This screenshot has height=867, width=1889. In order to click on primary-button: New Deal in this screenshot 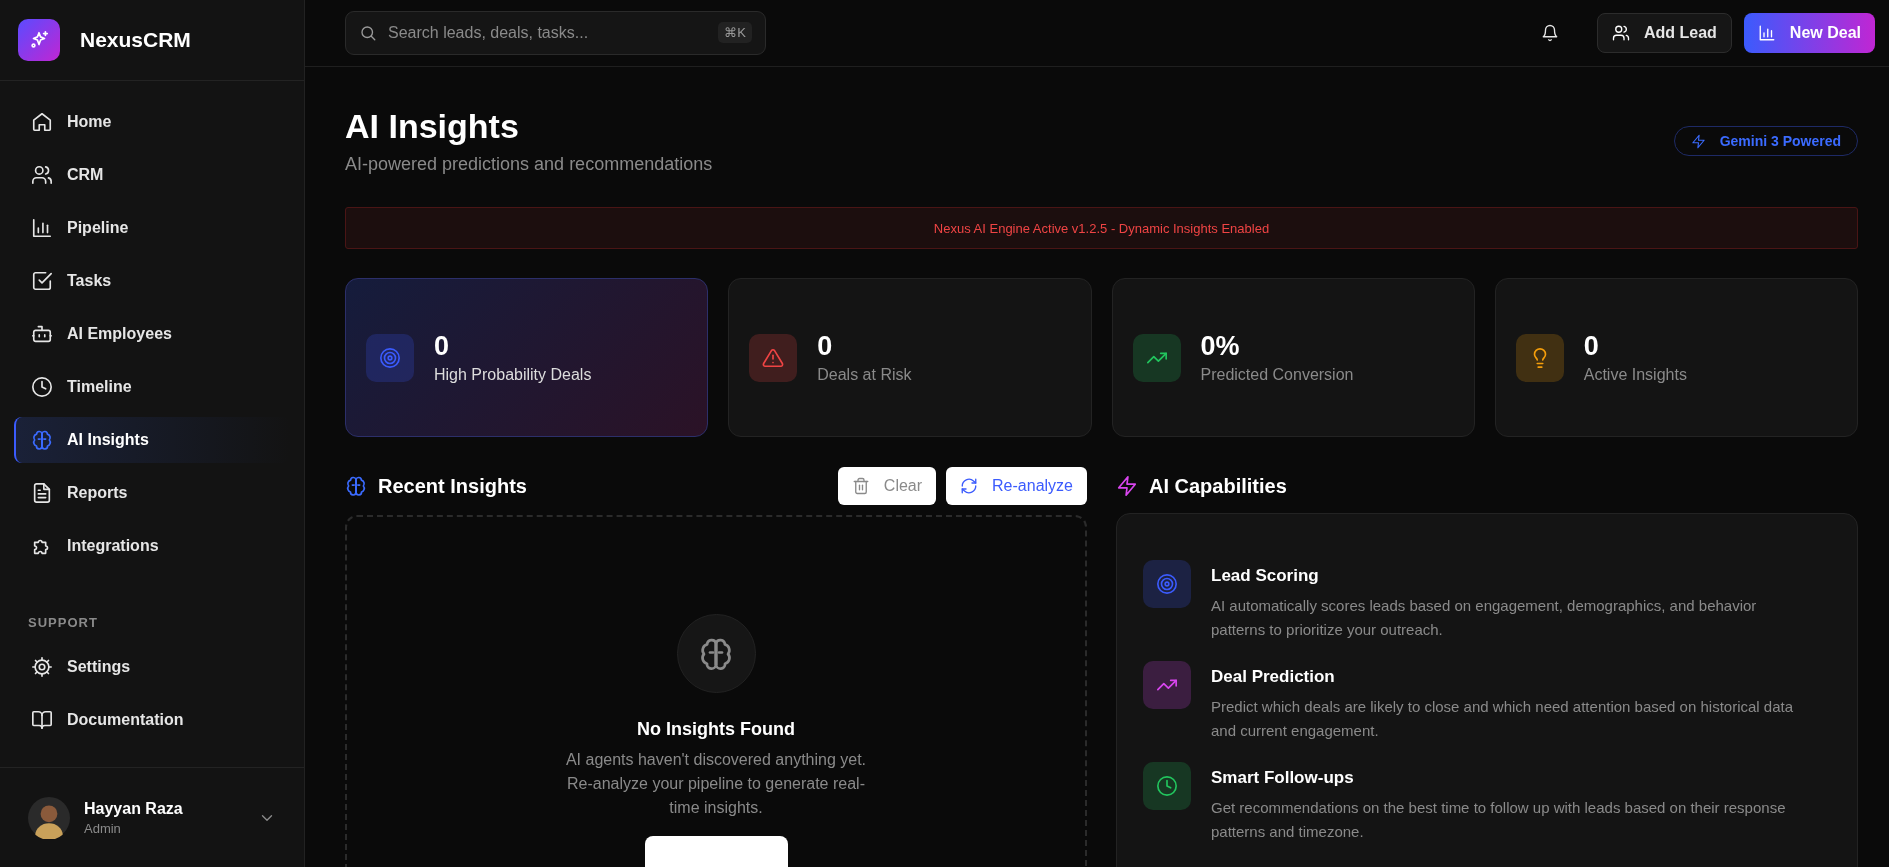, I will do `click(1809, 33)`.